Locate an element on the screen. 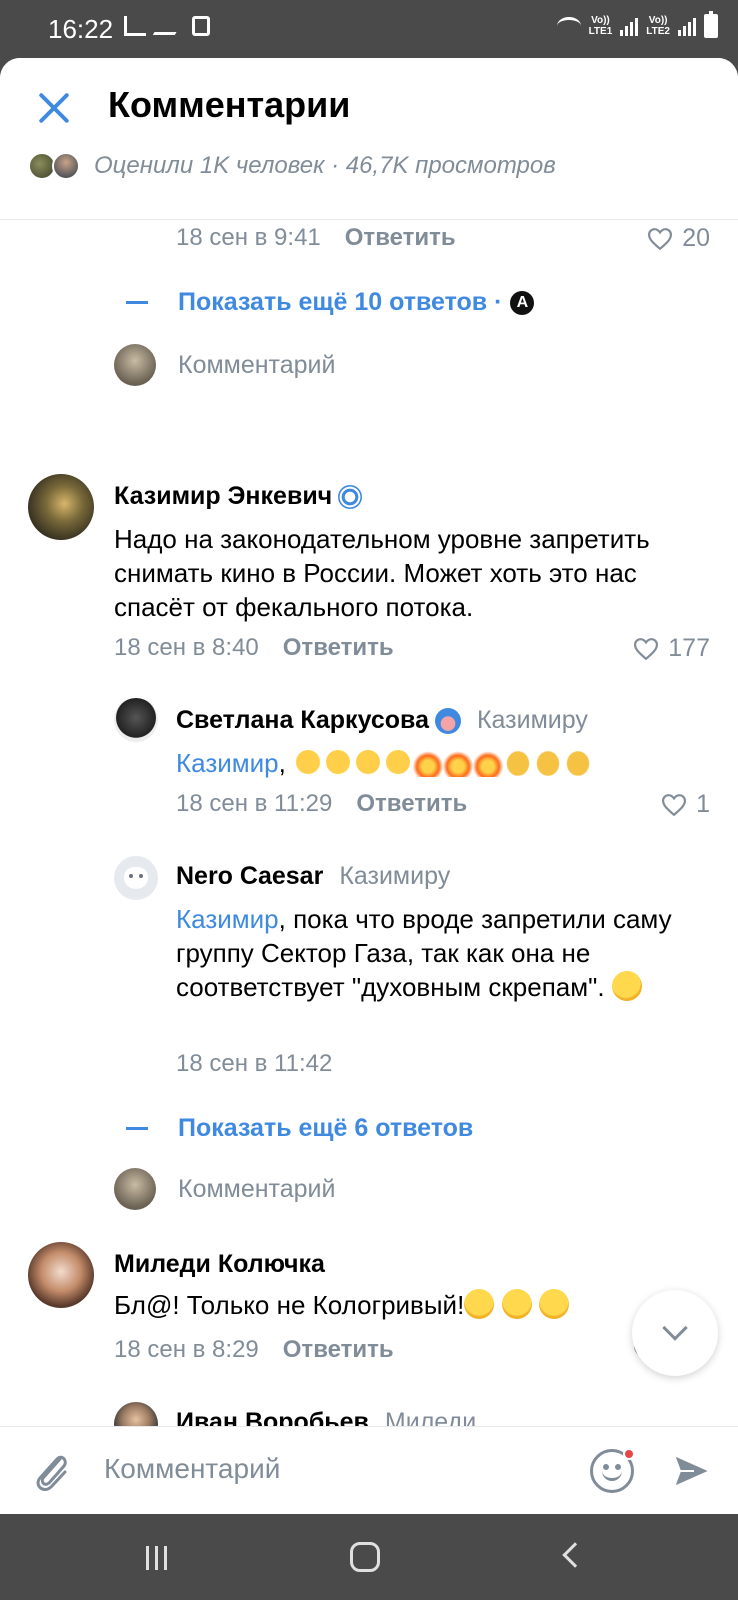  comment-date: 18 сен в 8:40 is located at coordinates (186, 647).